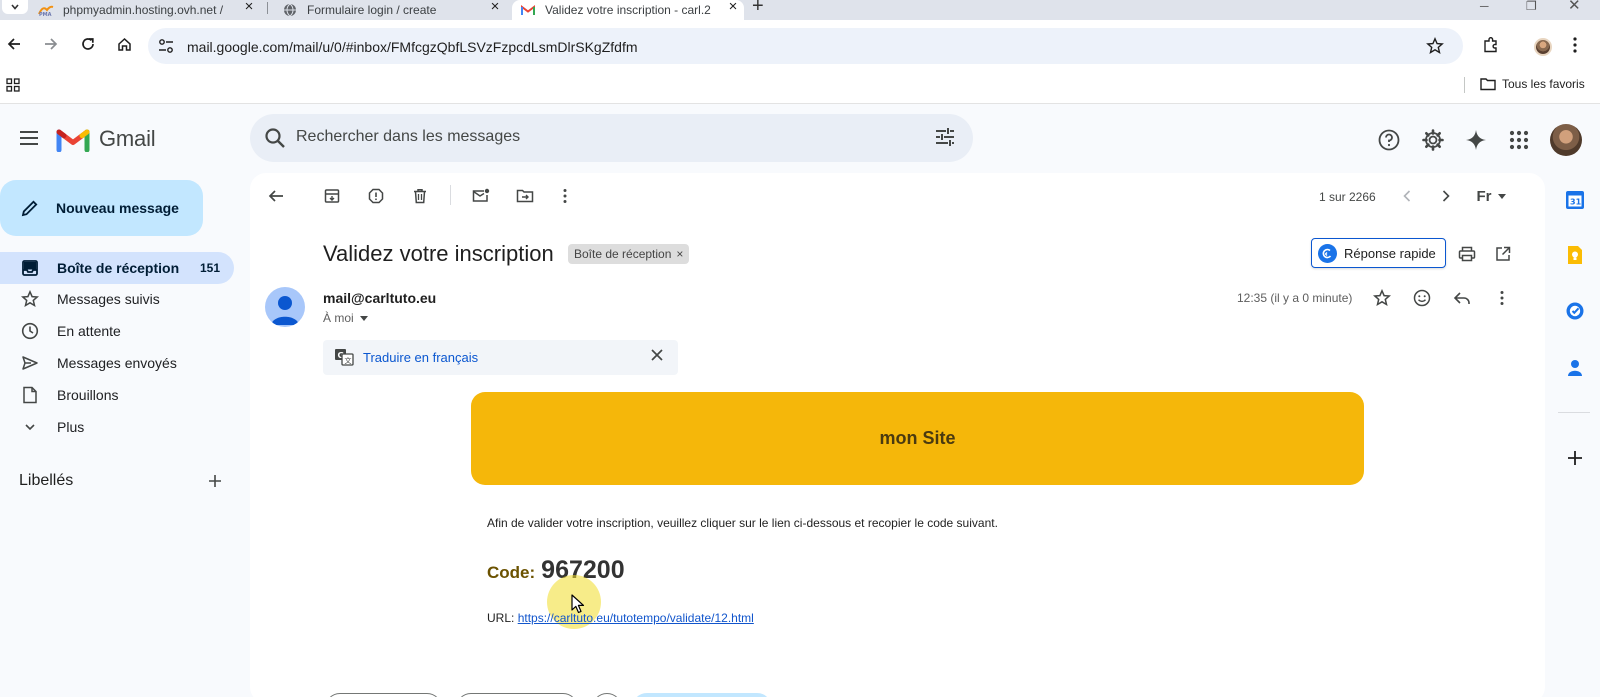 Image resolution: width=1600 pixels, height=697 pixels. Describe the element at coordinates (1476, 140) in the screenshot. I see `gemini-sparkle-icon` at that location.